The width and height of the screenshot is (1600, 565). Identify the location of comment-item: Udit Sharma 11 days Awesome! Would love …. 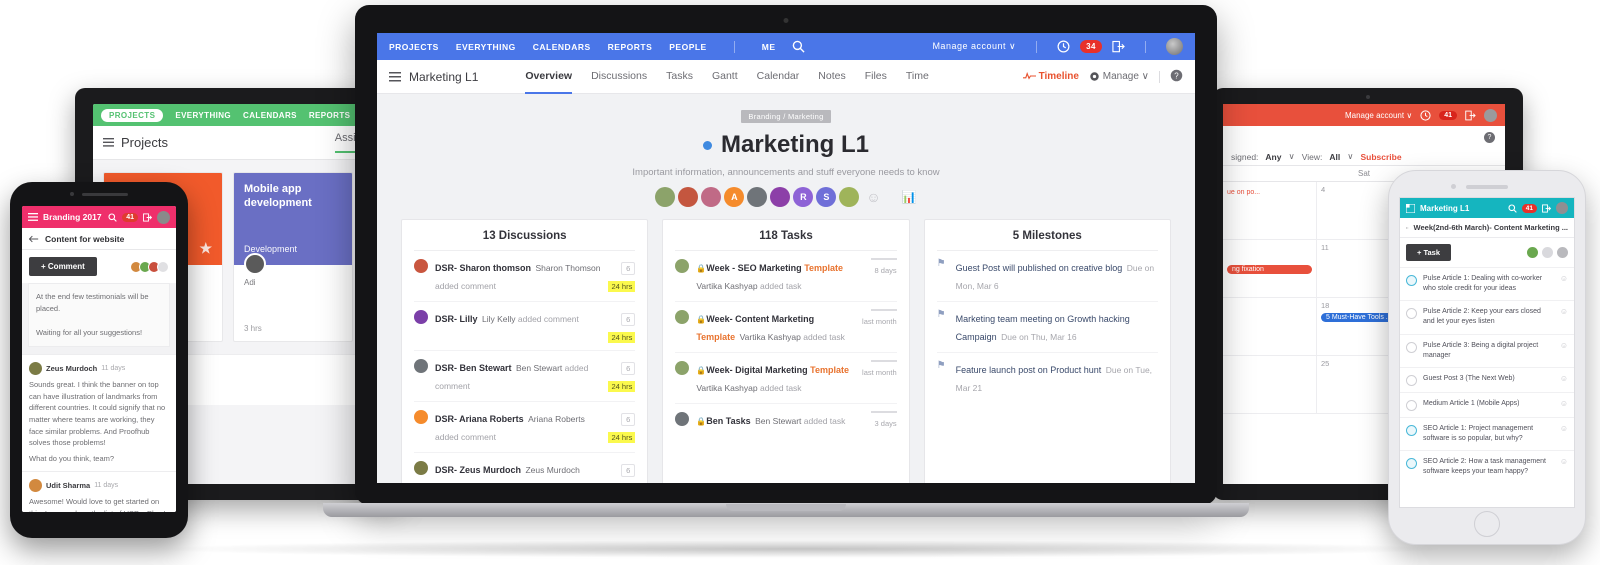
(99, 491).